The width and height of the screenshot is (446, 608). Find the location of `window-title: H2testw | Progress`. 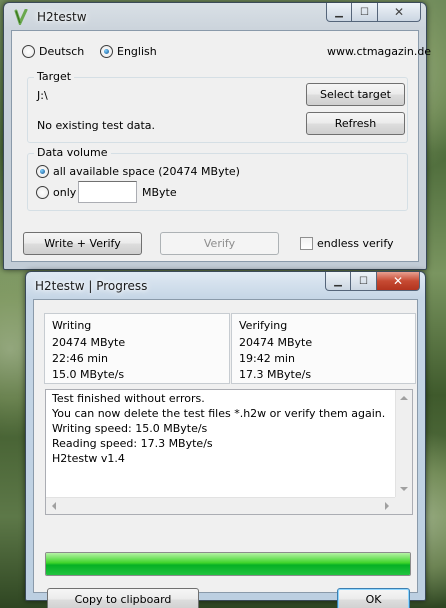

window-title: H2testw | Progress is located at coordinates (91, 285).